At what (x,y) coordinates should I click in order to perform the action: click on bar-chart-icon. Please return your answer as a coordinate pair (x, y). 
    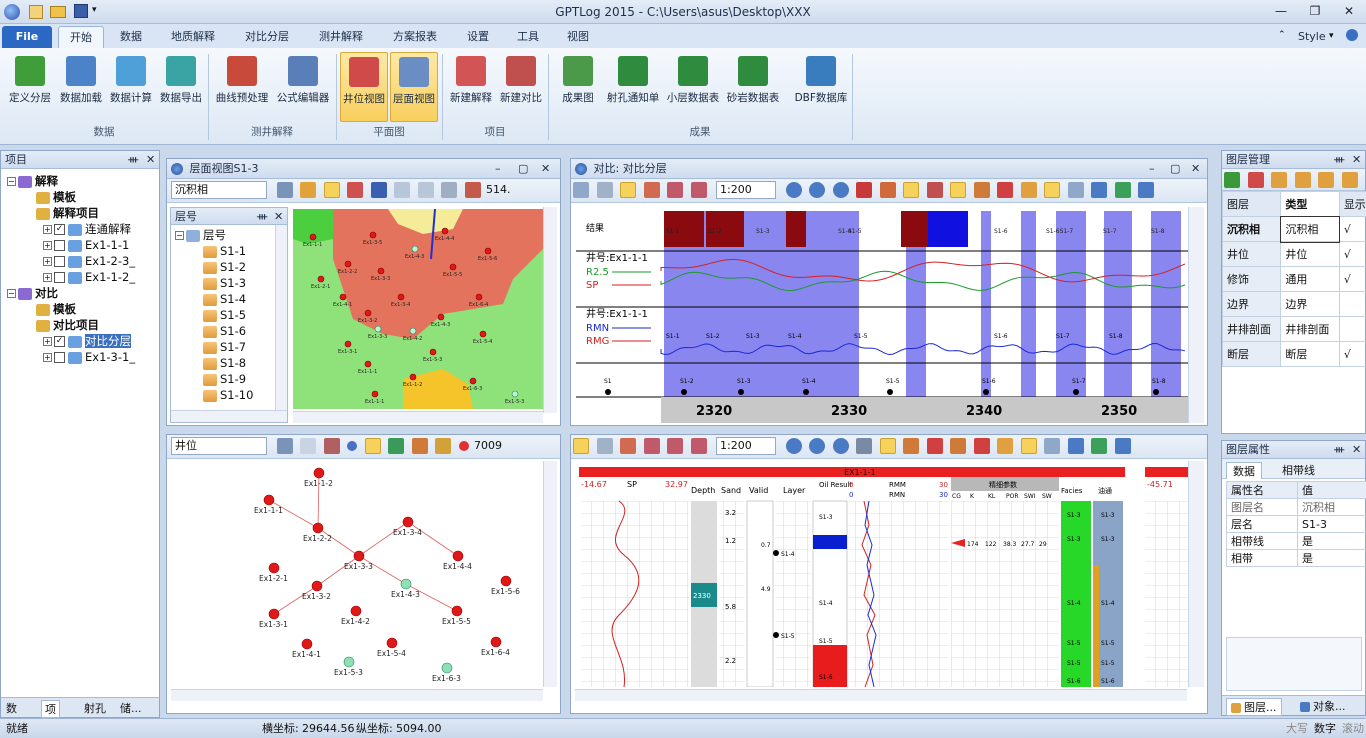
    Looking at the image, I should click on (958, 446).